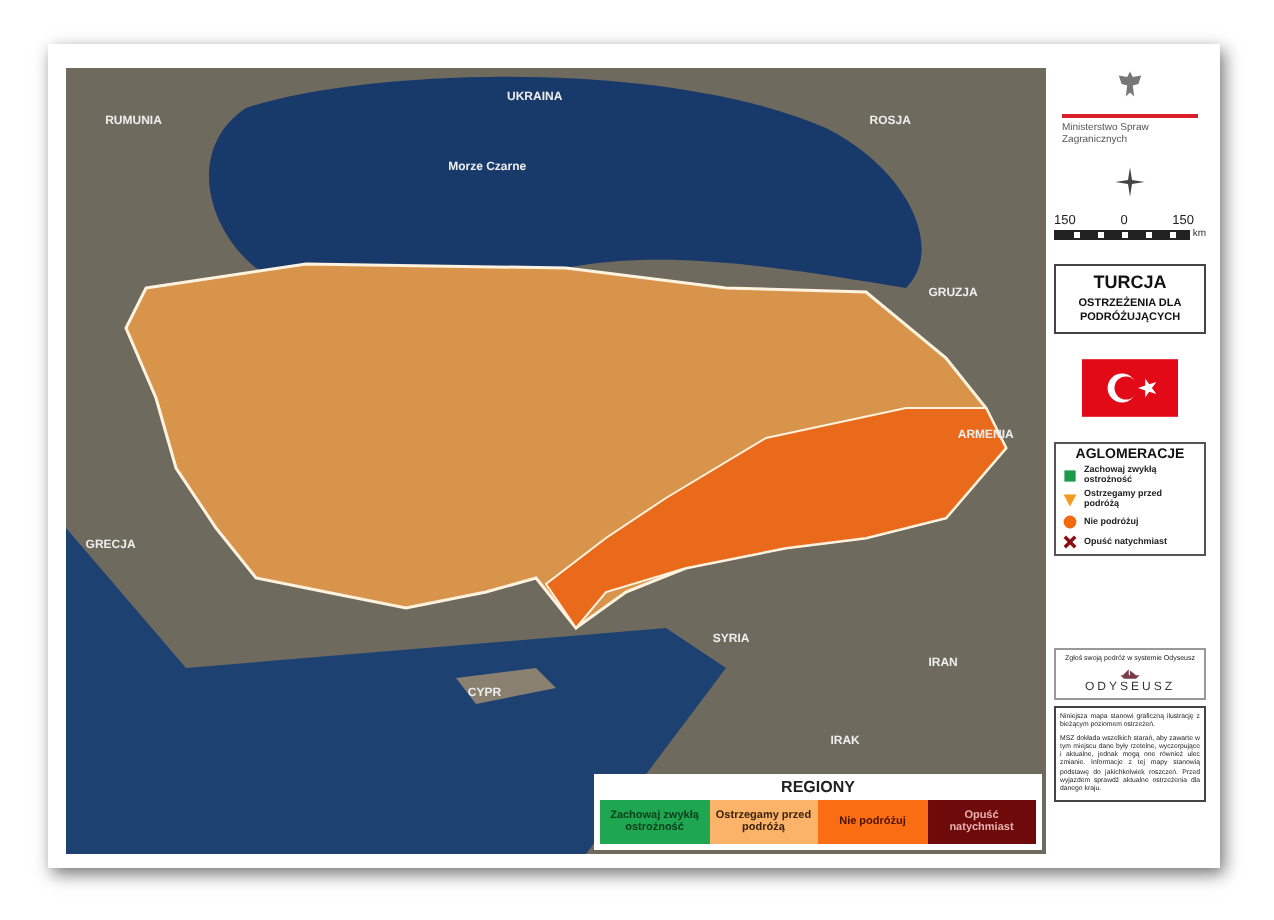 This screenshot has width=1274, height=920. What do you see at coordinates (818, 787) in the screenshot?
I see `legend-title: REGIONY` at bounding box center [818, 787].